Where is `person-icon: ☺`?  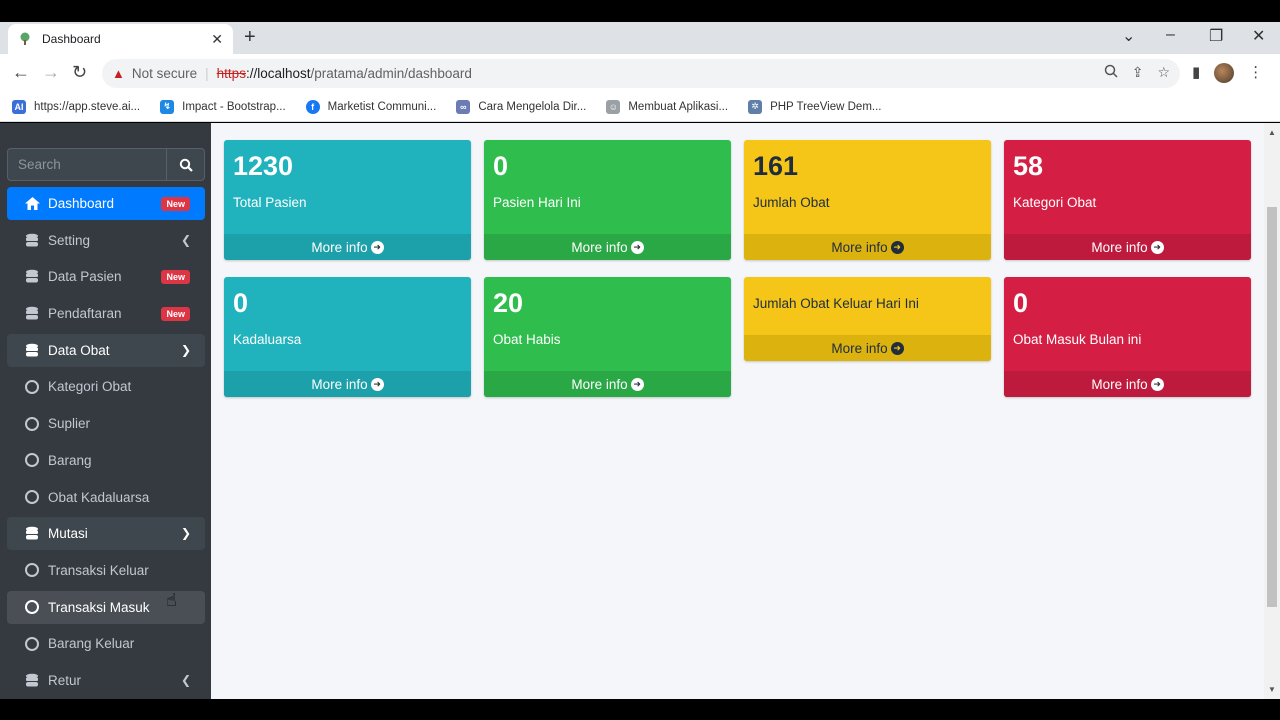 person-icon: ☺ is located at coordinates (613, 106).